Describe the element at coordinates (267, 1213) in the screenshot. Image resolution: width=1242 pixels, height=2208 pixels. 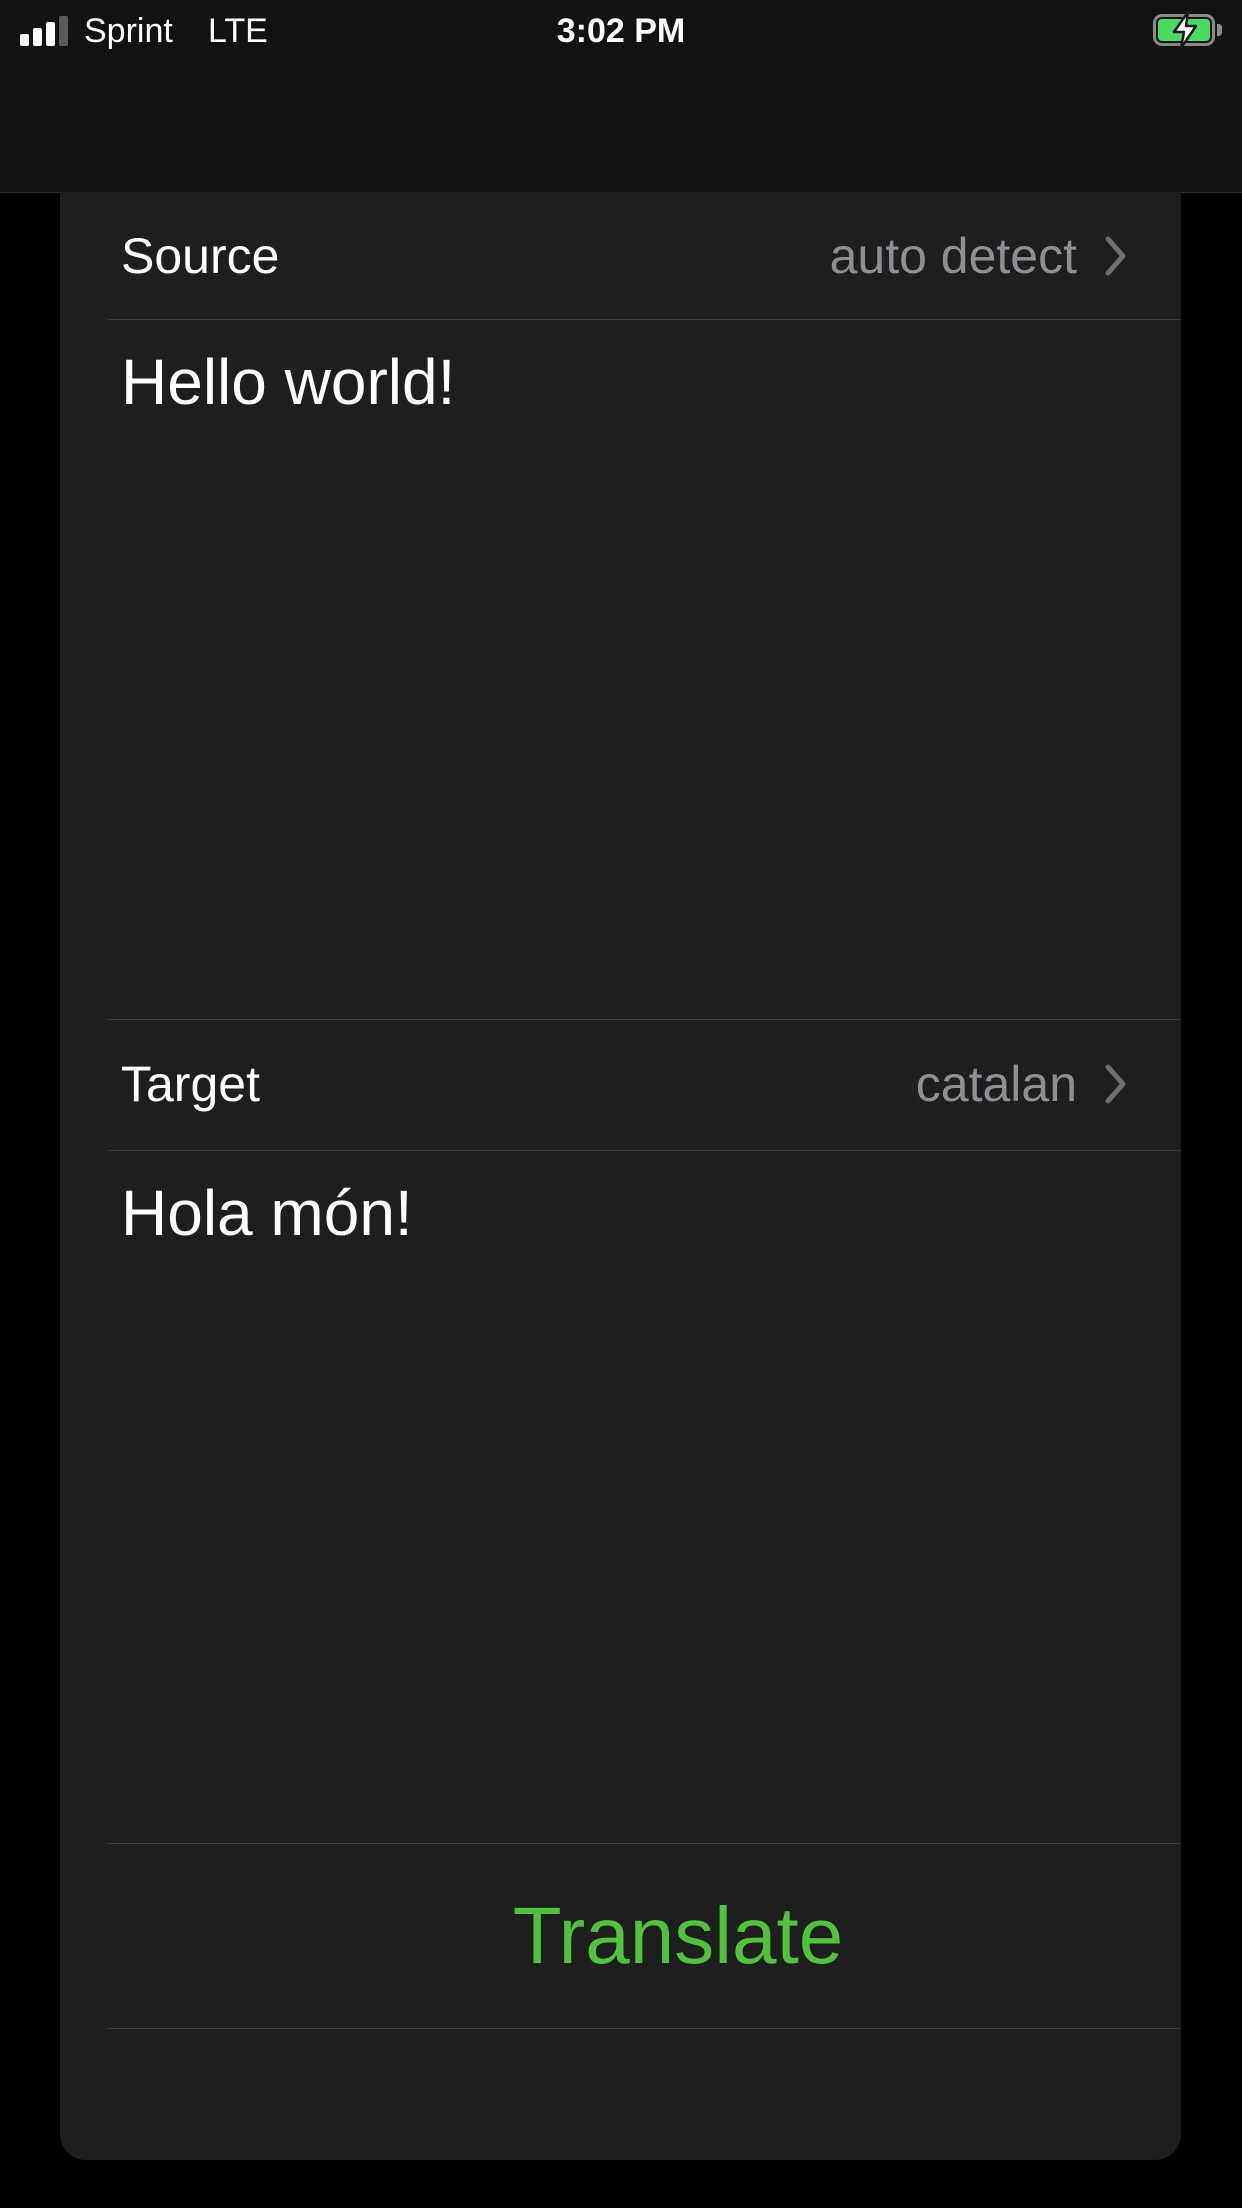
I see `target-text: Hola món!` at that location.